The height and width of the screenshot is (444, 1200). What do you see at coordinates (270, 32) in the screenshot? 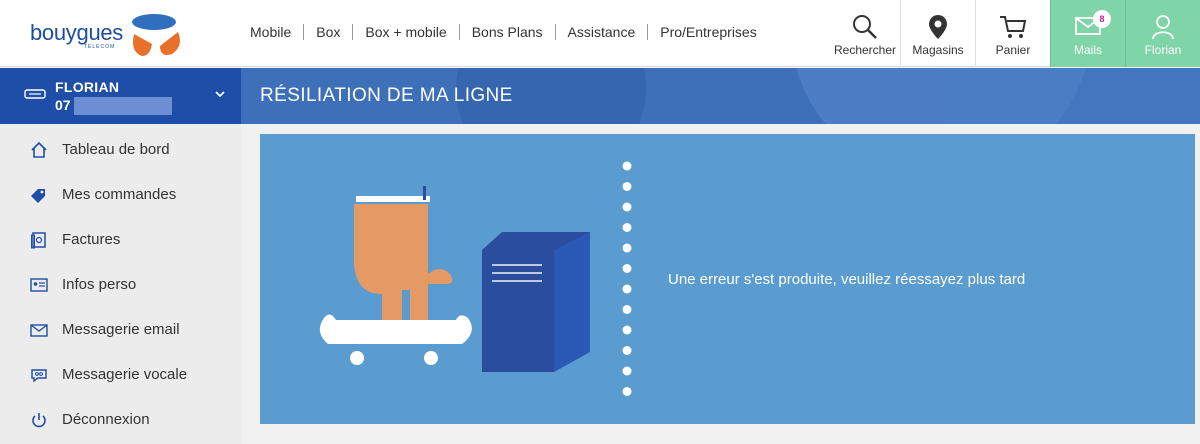
I see `nav-mobile: Mobile` at bounding box center [270, 32].